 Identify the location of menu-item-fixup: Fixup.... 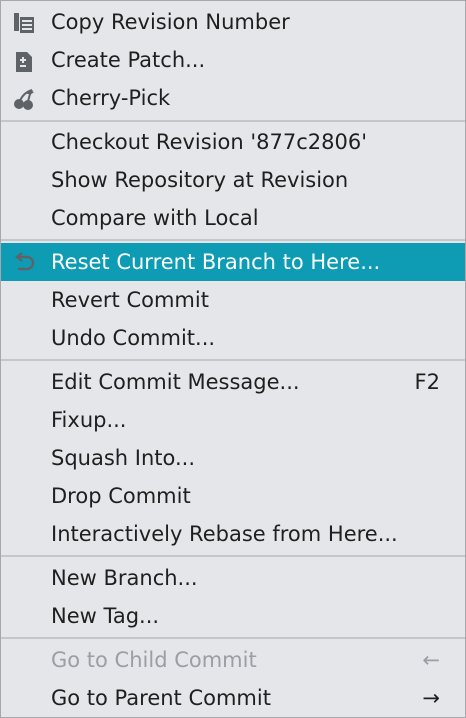
(233, 420).